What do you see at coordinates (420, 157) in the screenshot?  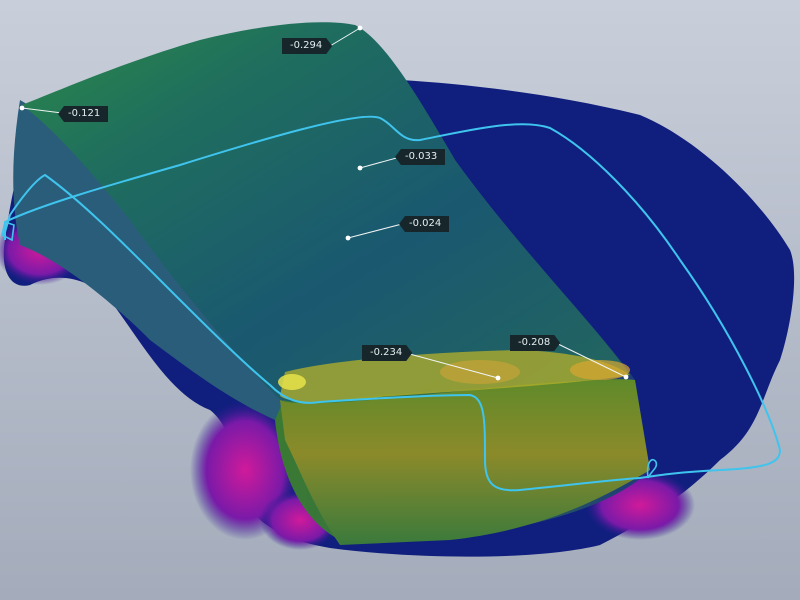 I see `deviation-label-2: -0.033` at bounding box center [420, 157].